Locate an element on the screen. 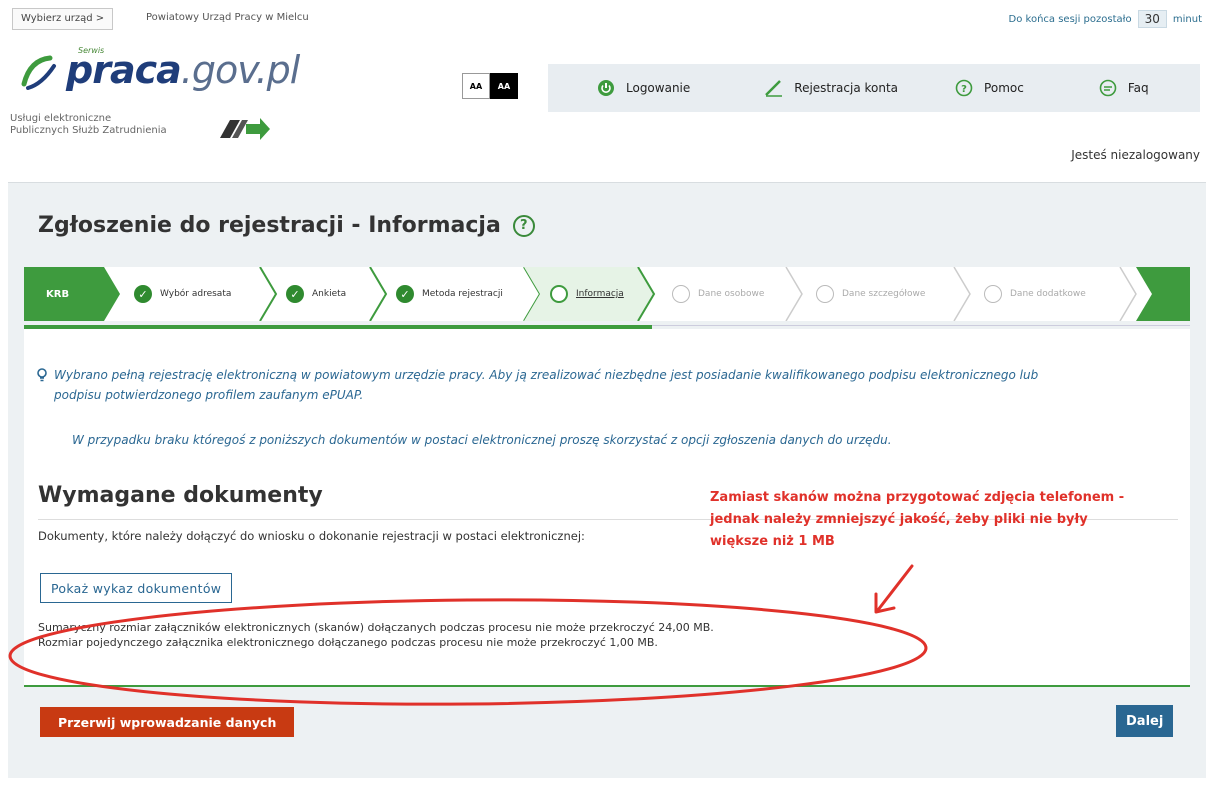 The image size is (1214, 794). step-label: Informacja is located at coordinates (600, 294).